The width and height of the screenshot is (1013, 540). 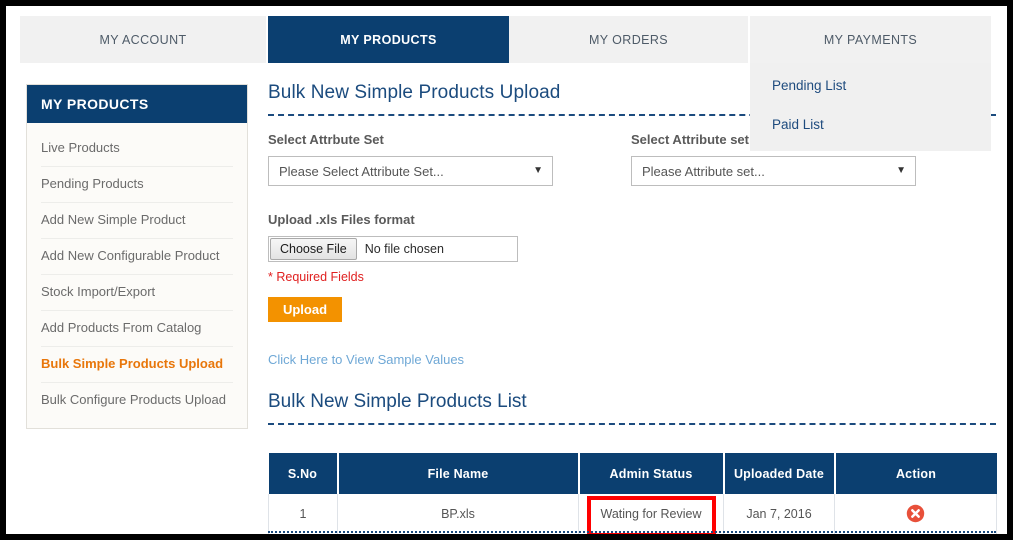 I want to click on cell-file-name: BP.xls, so click(x=458, y=514).